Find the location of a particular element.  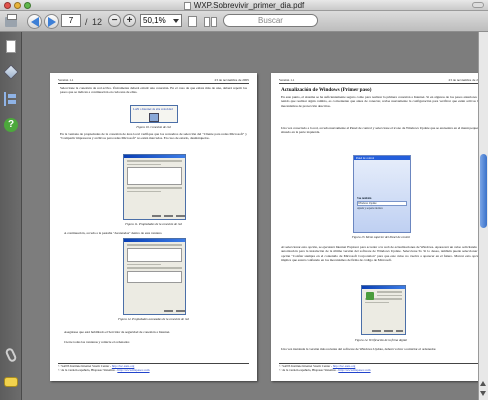

printer-icon is located at coordinates (11, 20).